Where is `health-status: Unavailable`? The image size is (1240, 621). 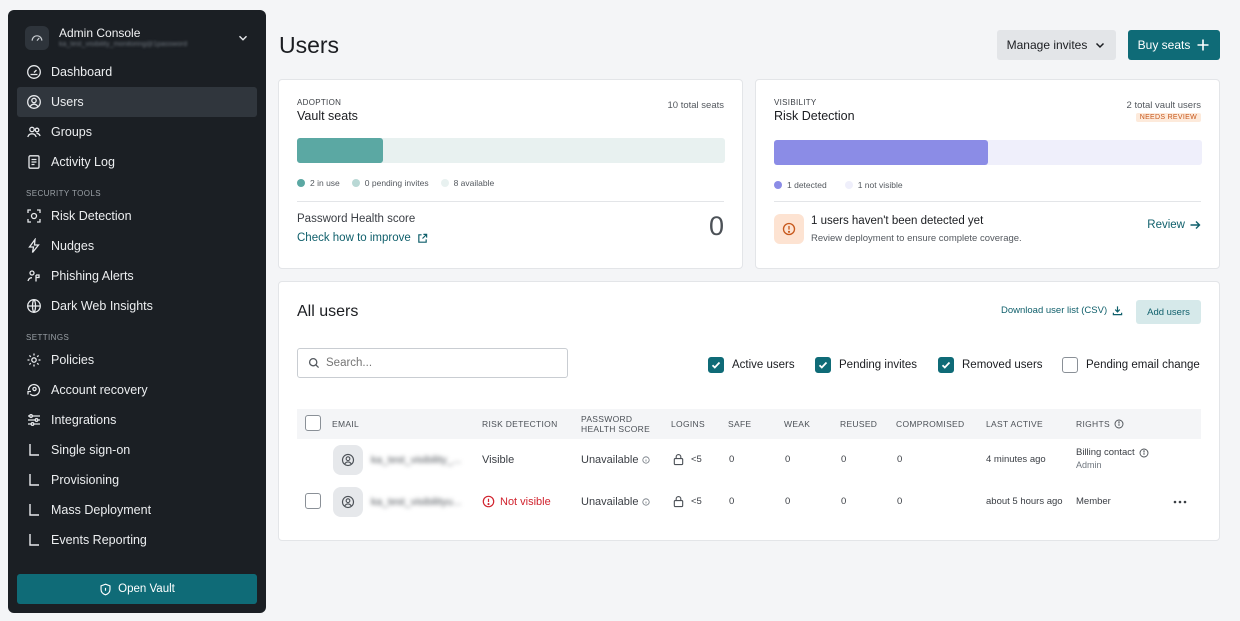
health-status: Unavailable is located at coordinates (616, 502).